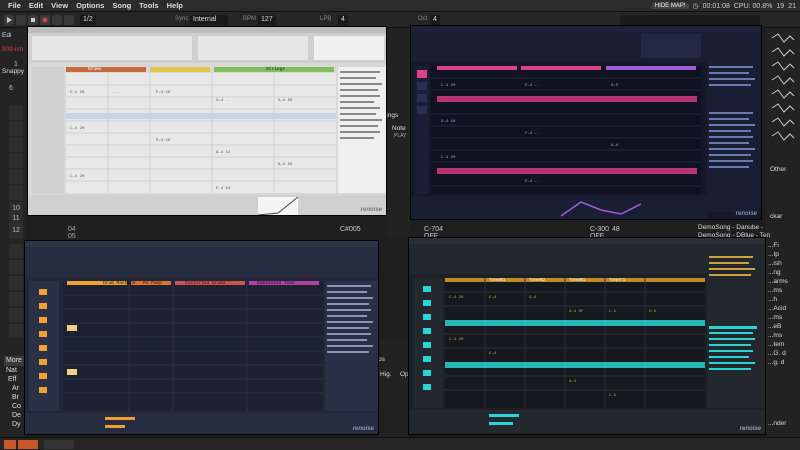 Image resolution: width=800 pixels, height=450 pixels. I want to click on menu-options: Options, so click(90, 5).